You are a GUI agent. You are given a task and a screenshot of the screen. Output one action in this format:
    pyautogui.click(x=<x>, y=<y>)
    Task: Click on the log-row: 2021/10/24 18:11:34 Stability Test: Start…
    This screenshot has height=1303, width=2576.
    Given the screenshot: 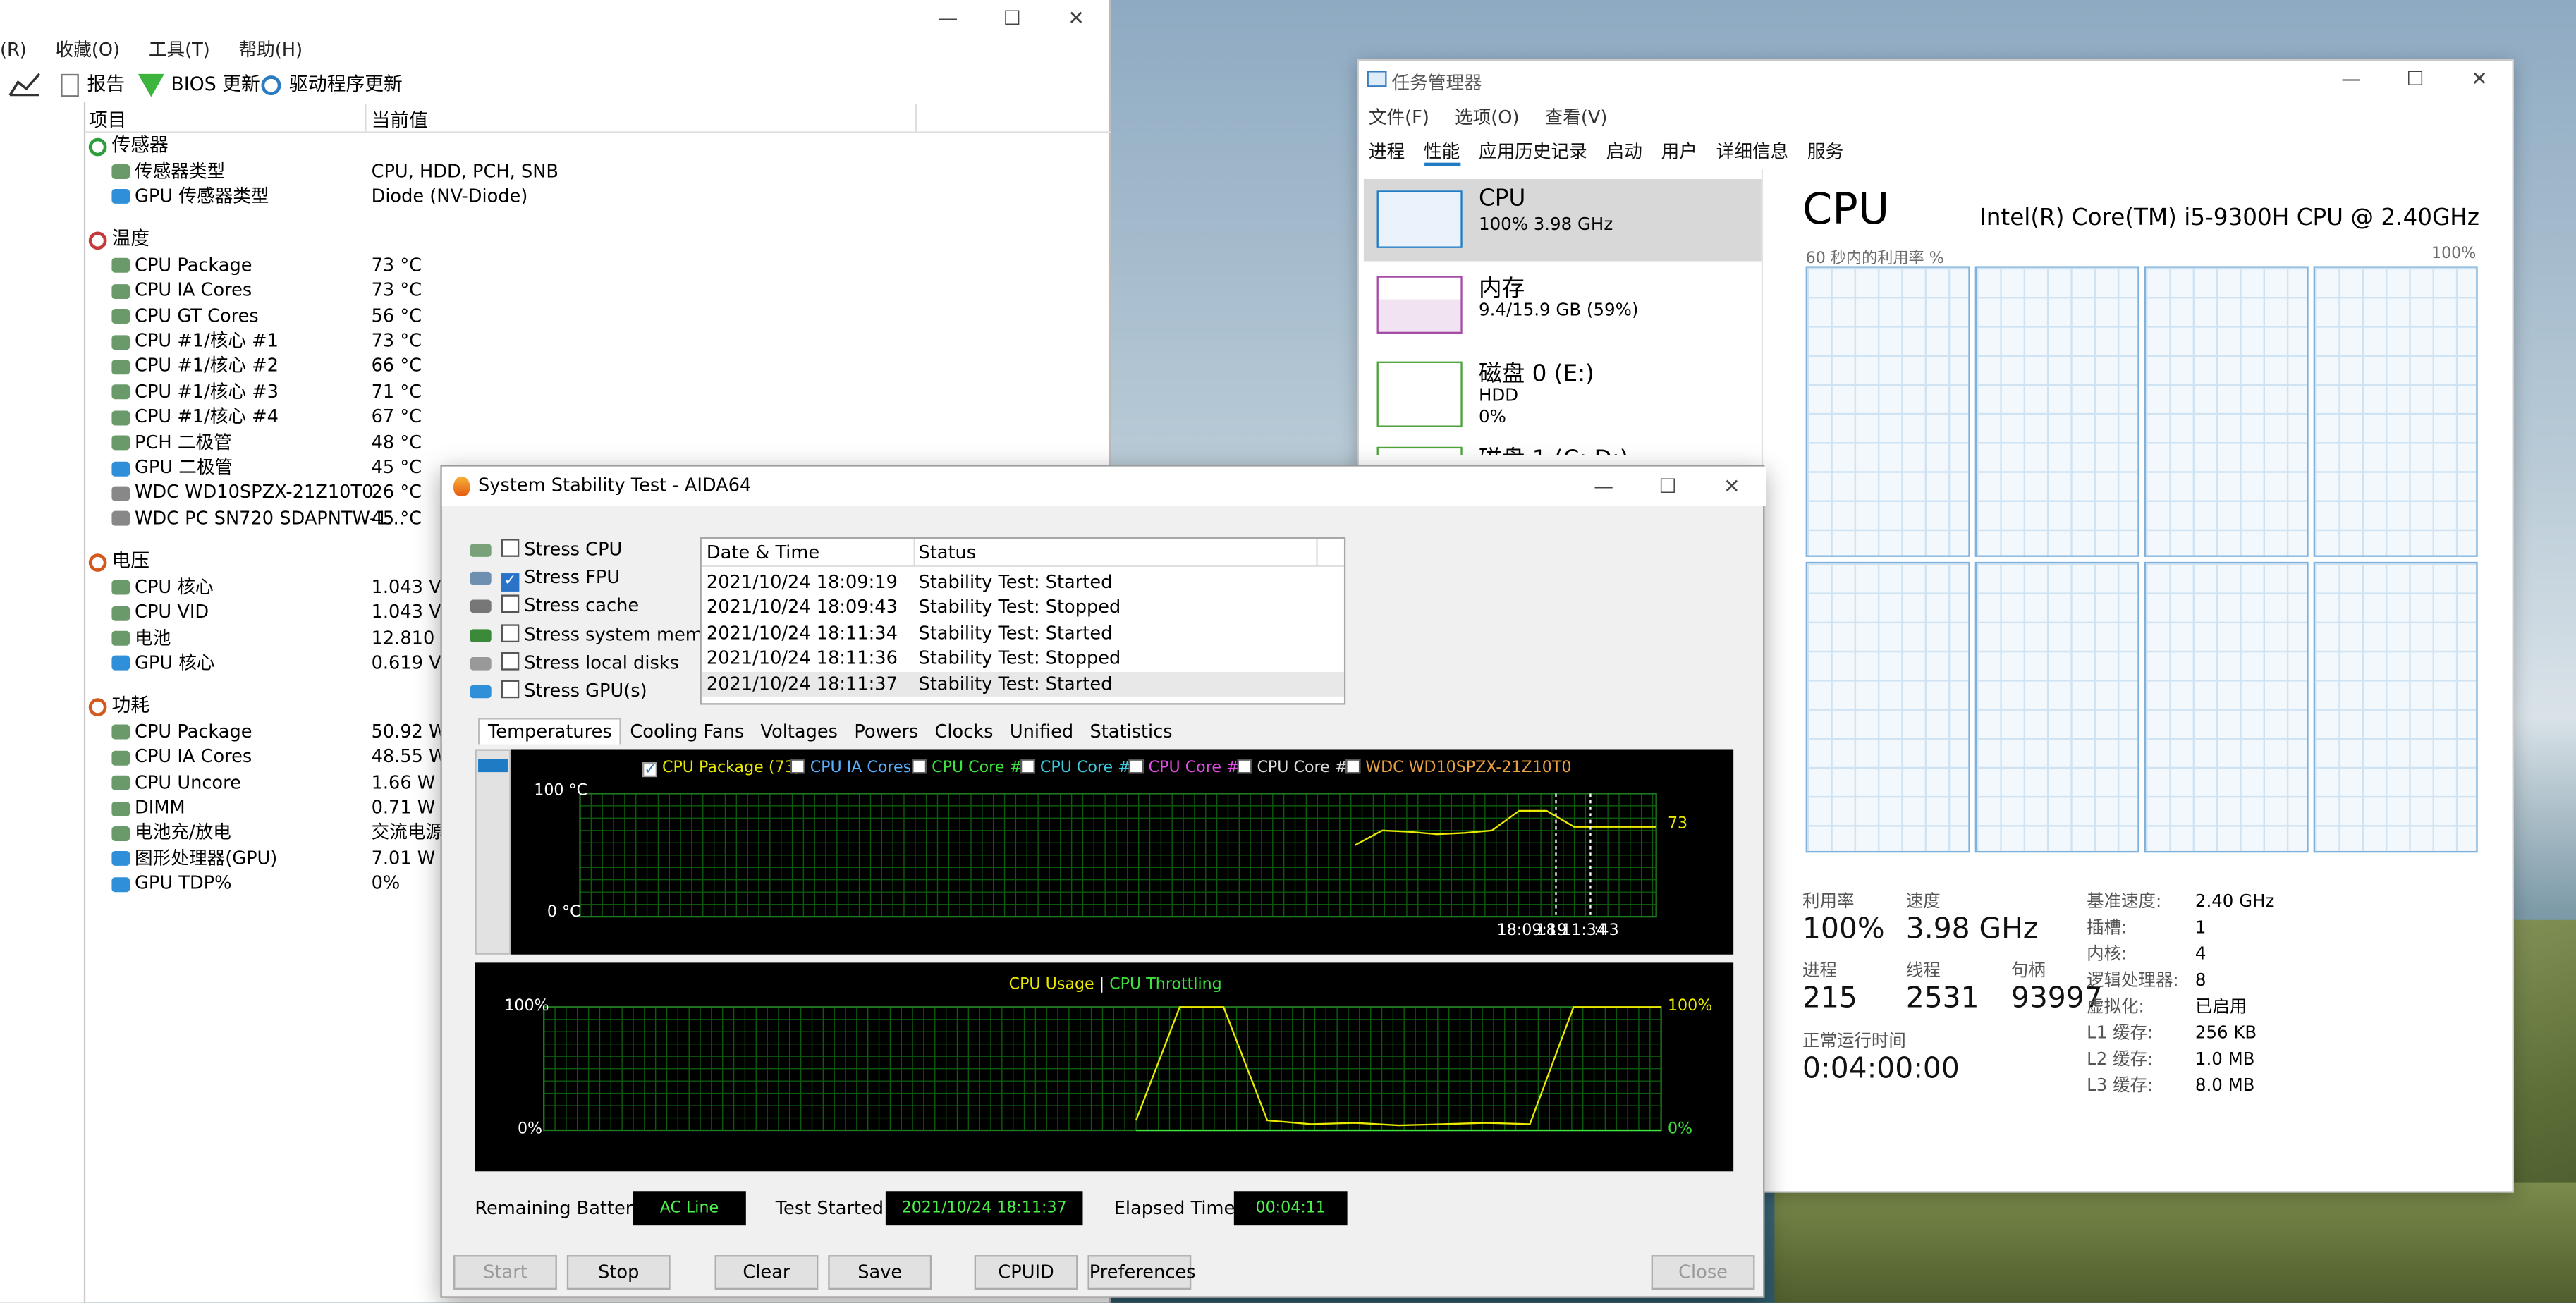 What is the action you would take?
    pyautogui.click(x=1023, y=632)
    